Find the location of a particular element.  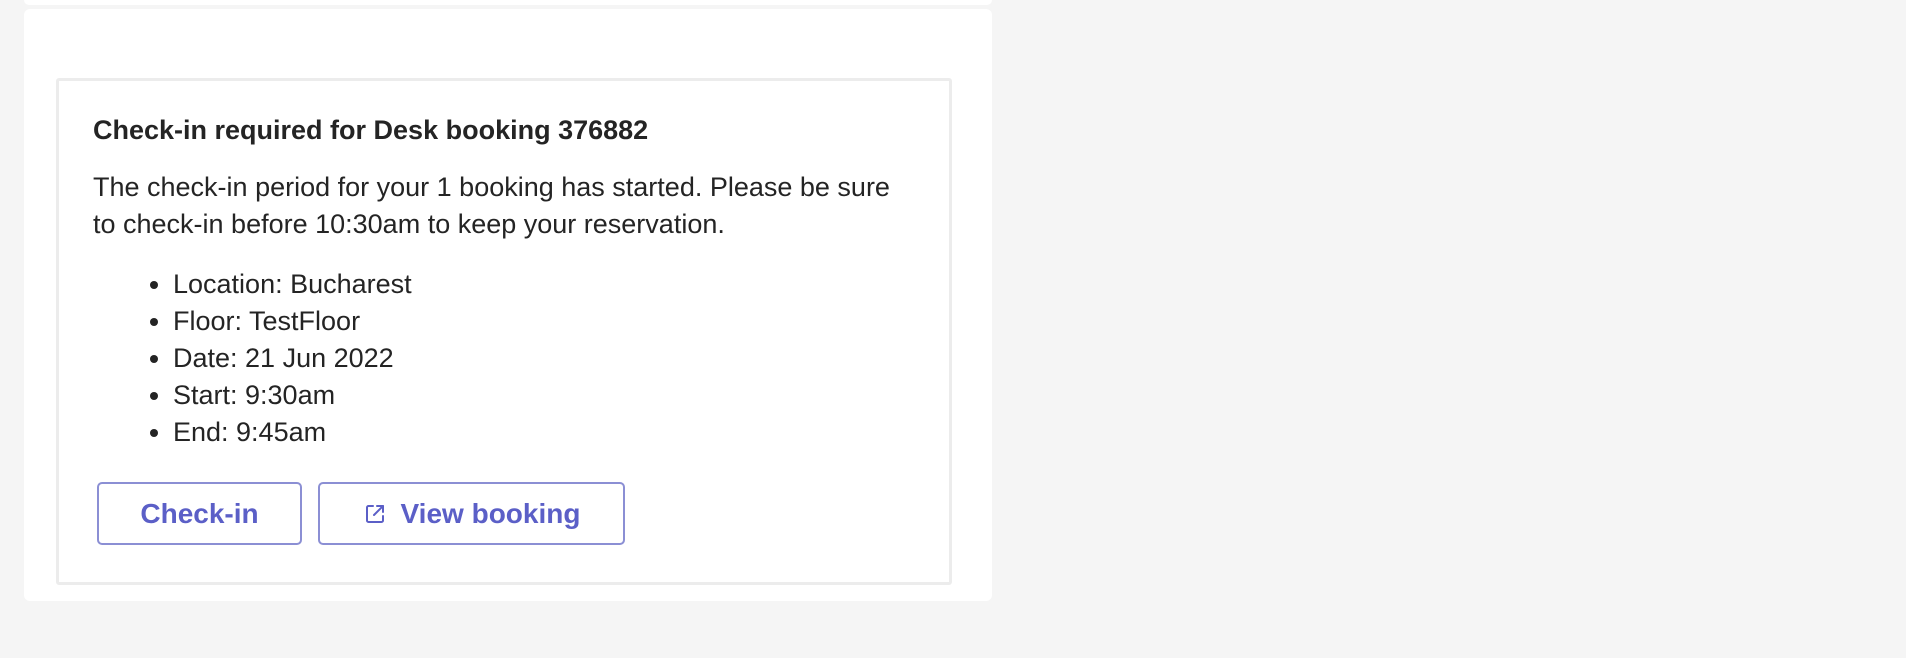

detail-date: Date: 21 Jun 2022 is located at coordinates (544, 358).